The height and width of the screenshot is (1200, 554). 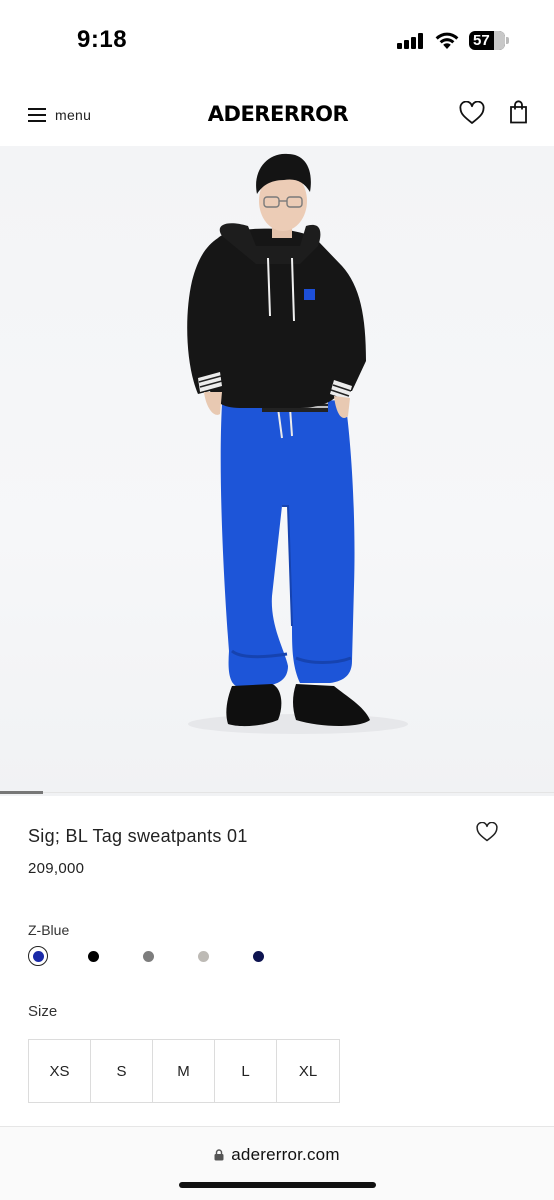 I want to click on size-option-s: S, so click(x=122, y=1071).